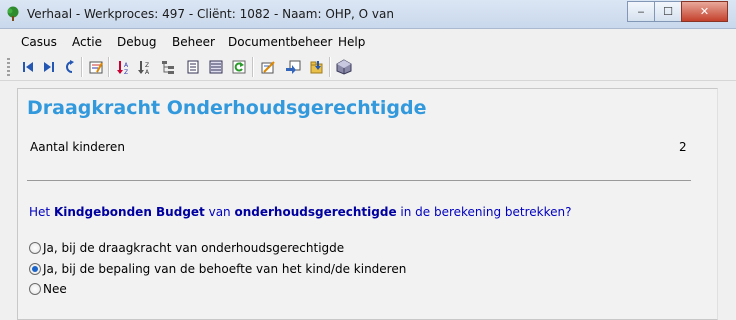 This screenshot has height=320, width=736. Describe the element at coordinates (317, 67) in the screenshot. I see `folder-arrow-icon` at that location.